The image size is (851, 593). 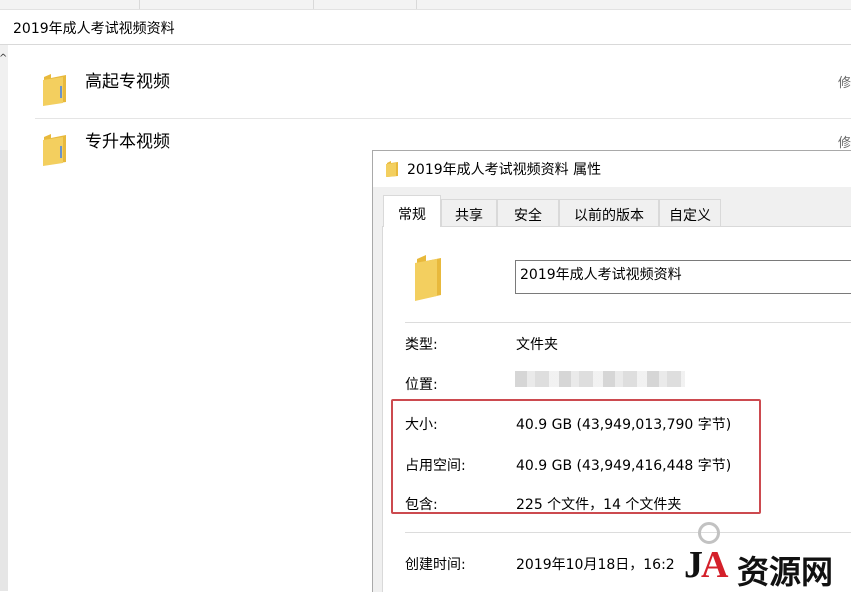 What do you see at coordinates (443, 118) in the screenshot?
I see `row-divider` at bounding box center [443, 118].